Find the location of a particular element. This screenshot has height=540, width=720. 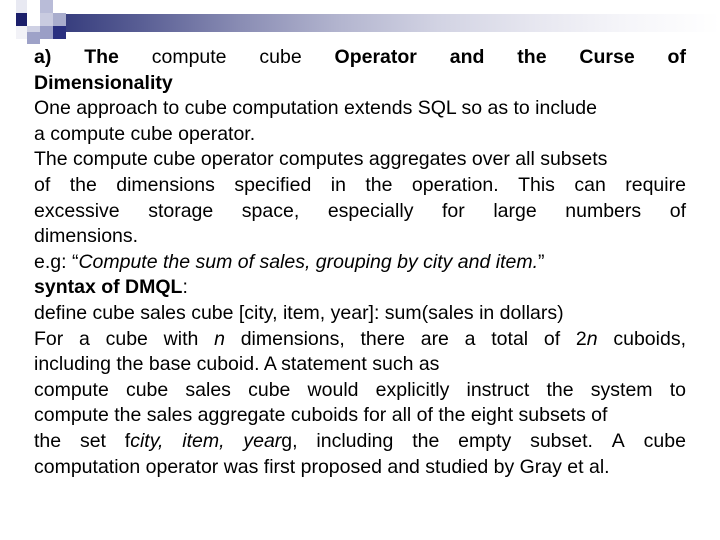

word: especially is located at coordinates (370, 210).